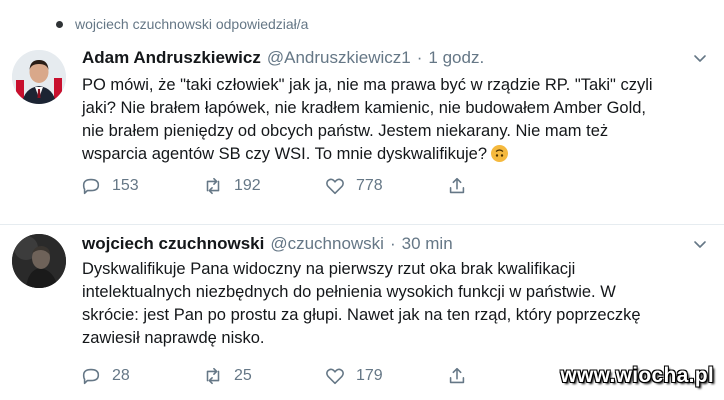 This screenshot has width=724, height=400. What do you see at coordinates (173, 244) in the screenshot?
I see `author-name: wojciech czuchnowski` at bounding box center [173, 244].